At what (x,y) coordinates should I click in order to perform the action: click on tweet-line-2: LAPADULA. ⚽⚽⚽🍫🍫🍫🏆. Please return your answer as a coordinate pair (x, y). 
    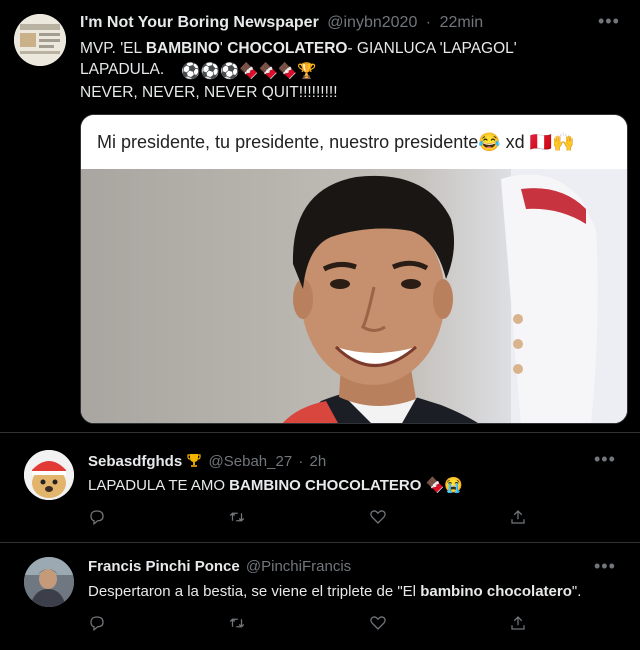
    Looking at the image, I should click on (352, 70).